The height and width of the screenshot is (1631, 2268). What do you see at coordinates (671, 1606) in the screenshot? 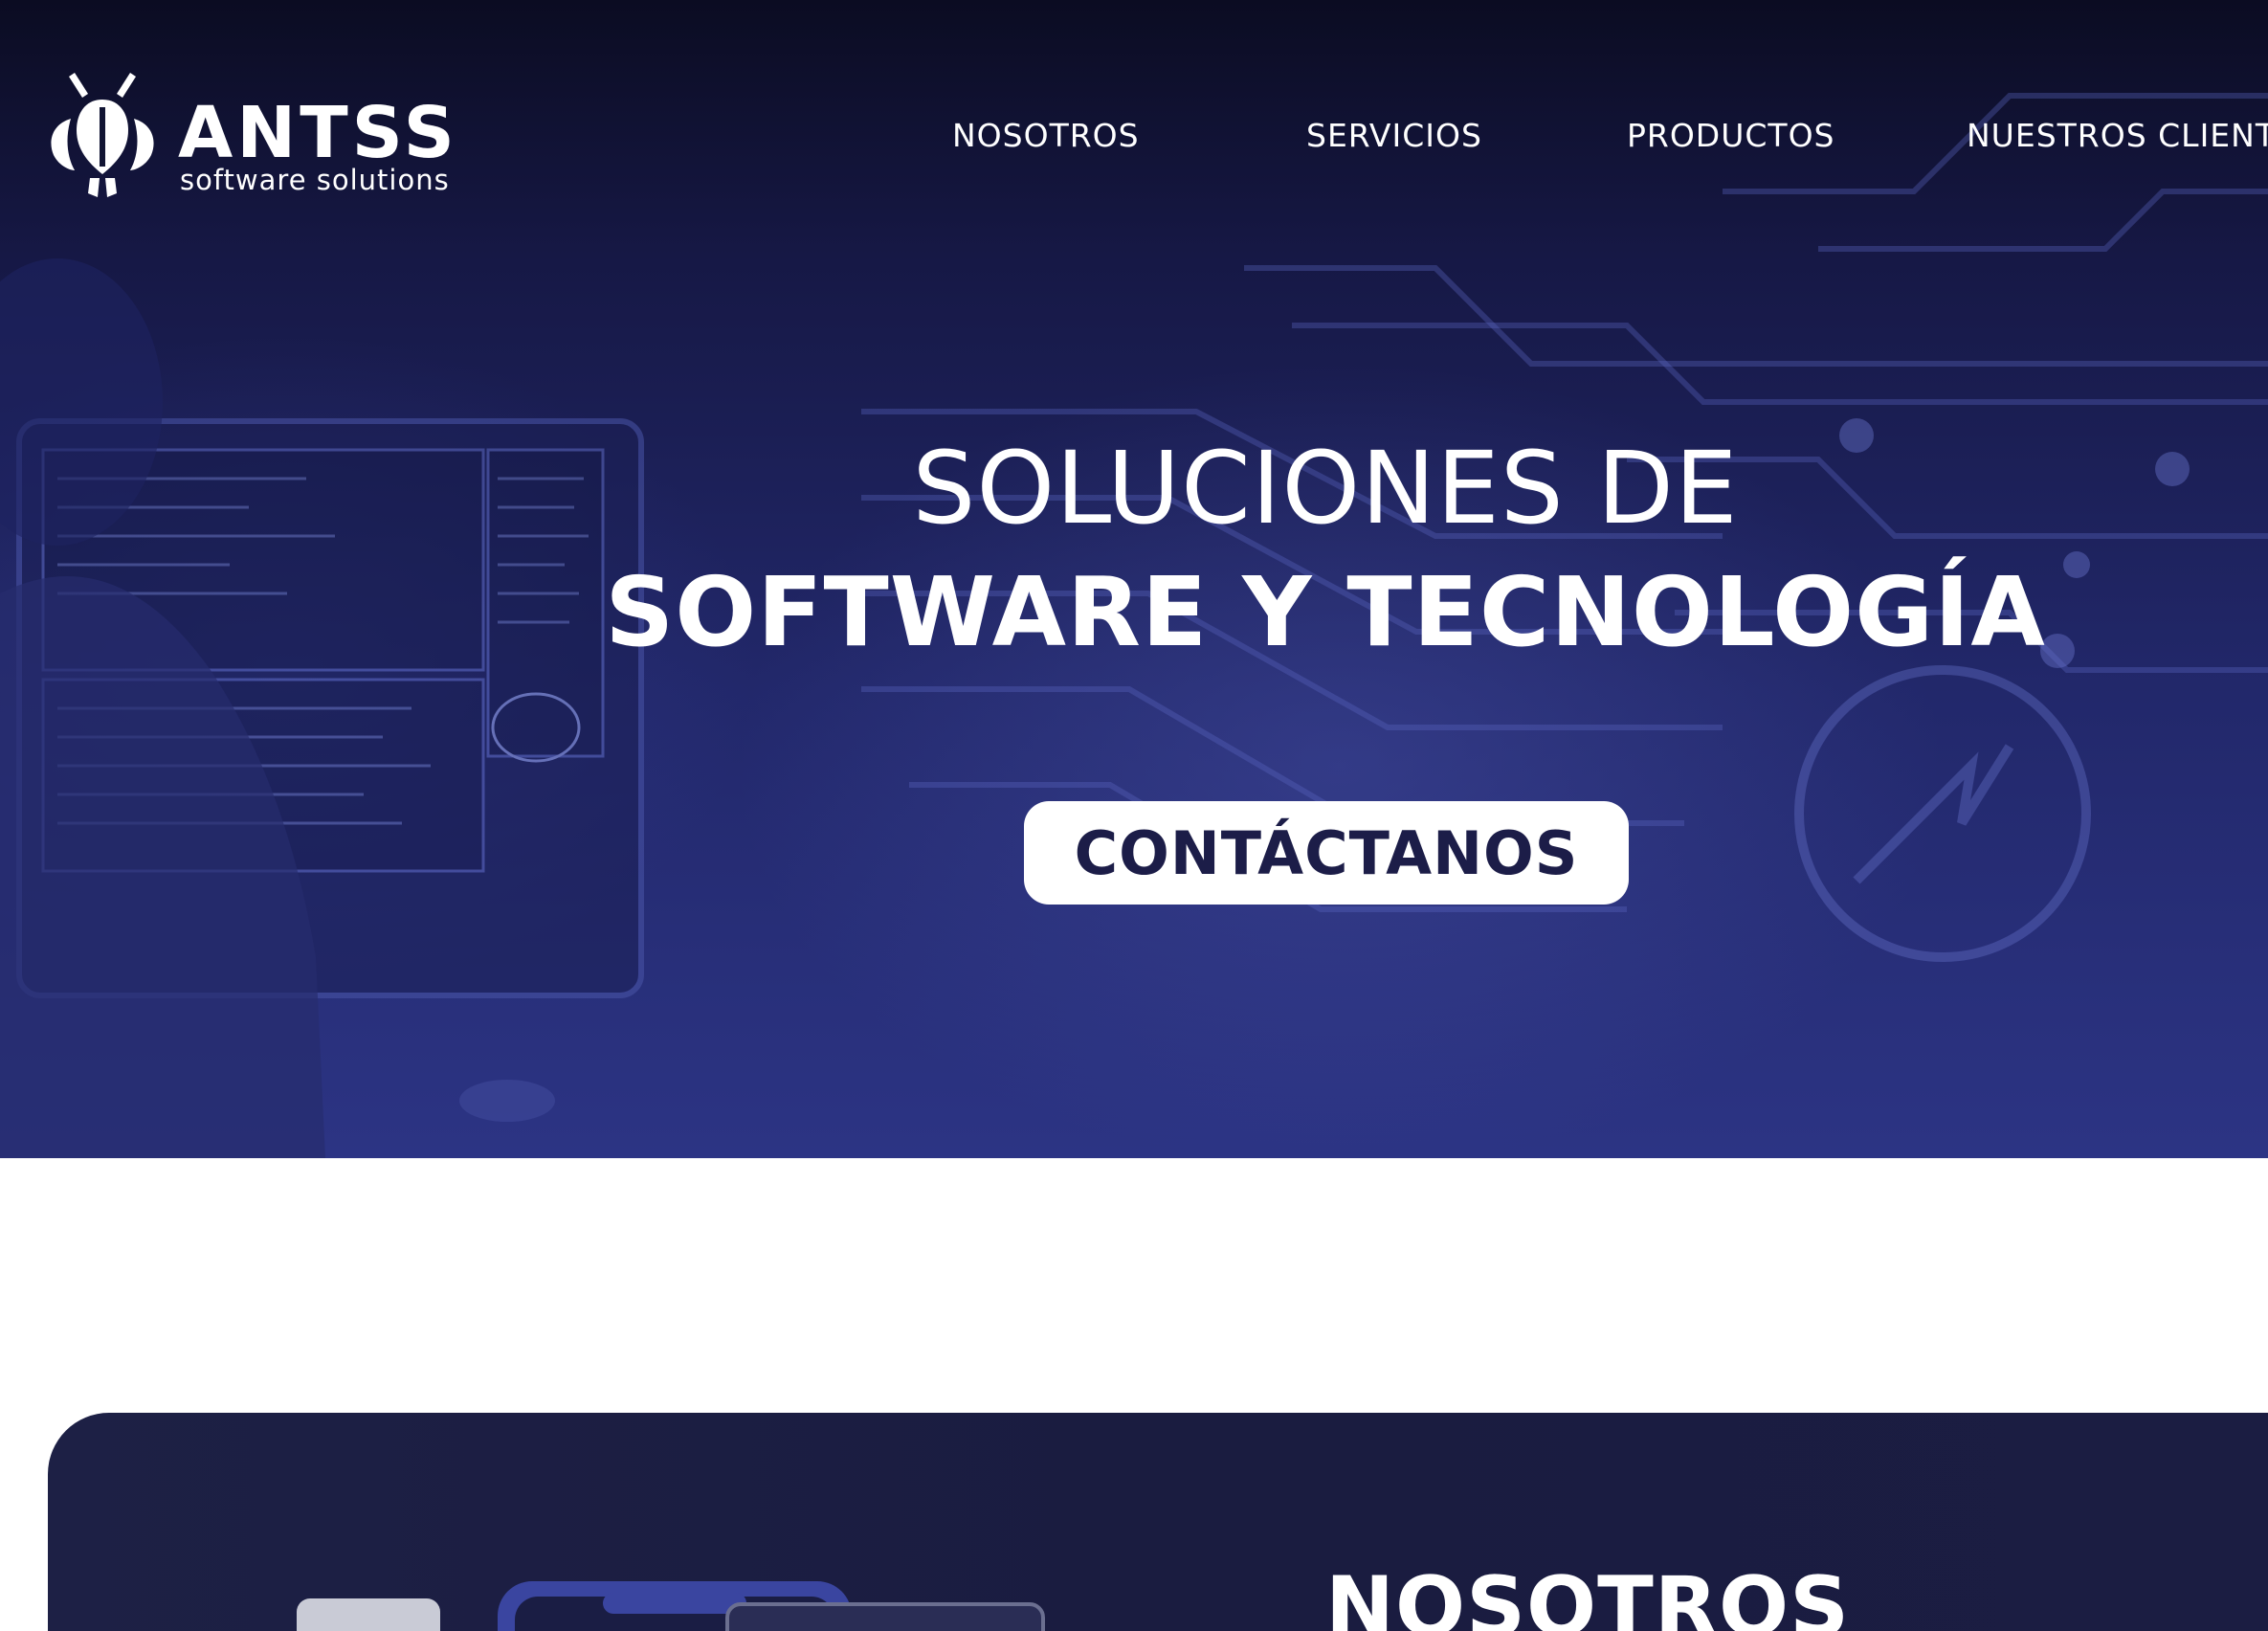
I see `phone-mockup-image` at bounding box center [671, 1606].